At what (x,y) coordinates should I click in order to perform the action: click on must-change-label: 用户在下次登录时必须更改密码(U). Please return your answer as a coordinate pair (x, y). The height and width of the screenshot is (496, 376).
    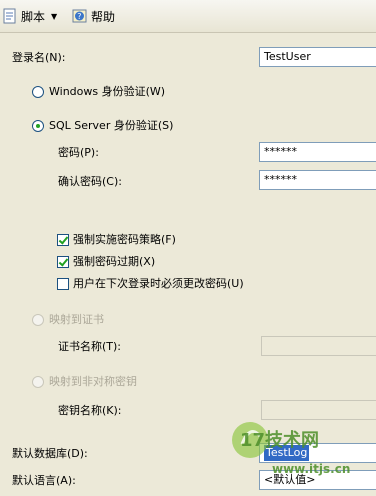
    Looking at the image, I should click on (158, 283).